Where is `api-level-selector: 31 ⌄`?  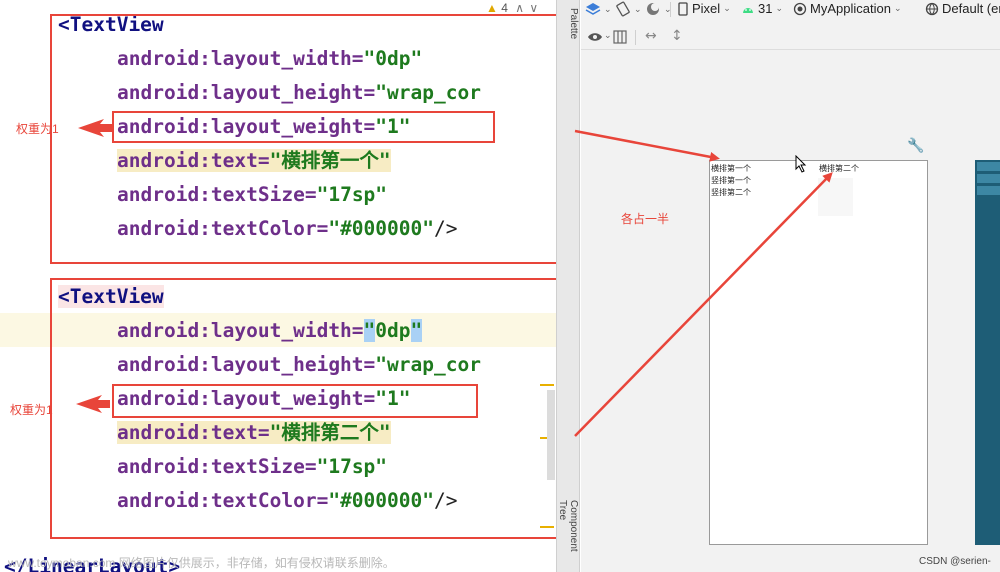
api-level-selector: 31 ⌄ is located at coordinates (762, 8).